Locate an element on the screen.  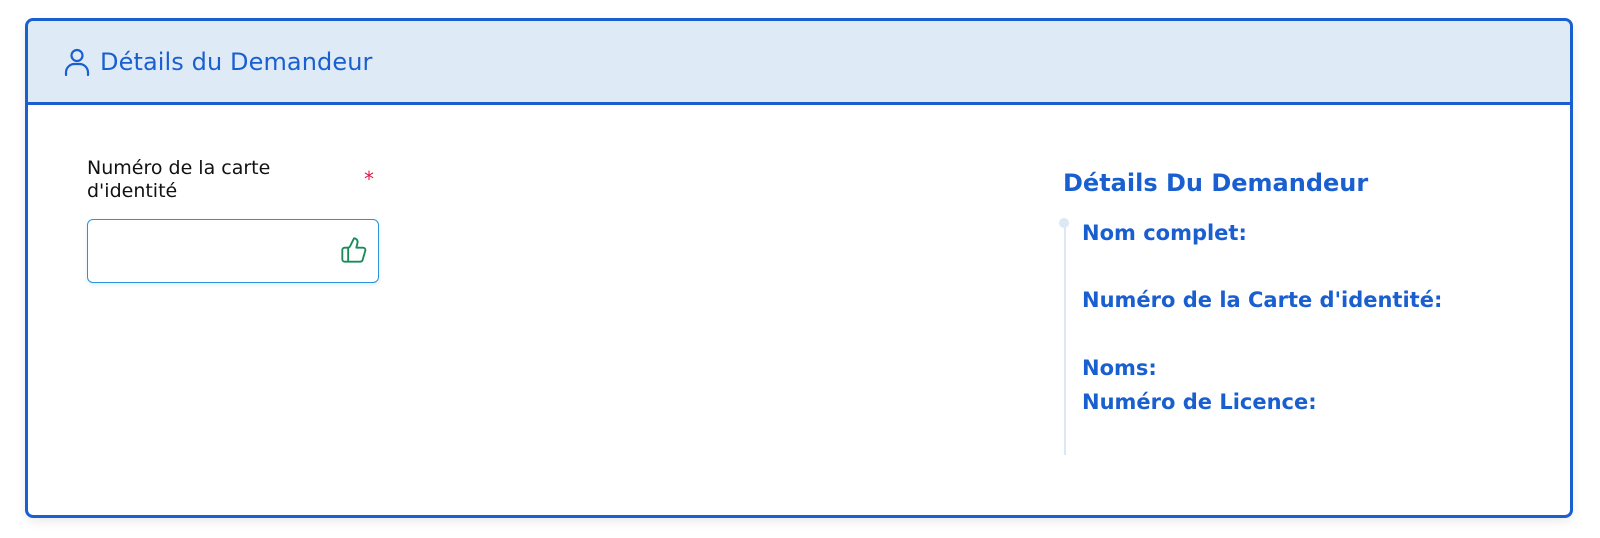
detail-id-card-number: Numéro de la Carte d'identité: is located at coordinates (1262, 300).